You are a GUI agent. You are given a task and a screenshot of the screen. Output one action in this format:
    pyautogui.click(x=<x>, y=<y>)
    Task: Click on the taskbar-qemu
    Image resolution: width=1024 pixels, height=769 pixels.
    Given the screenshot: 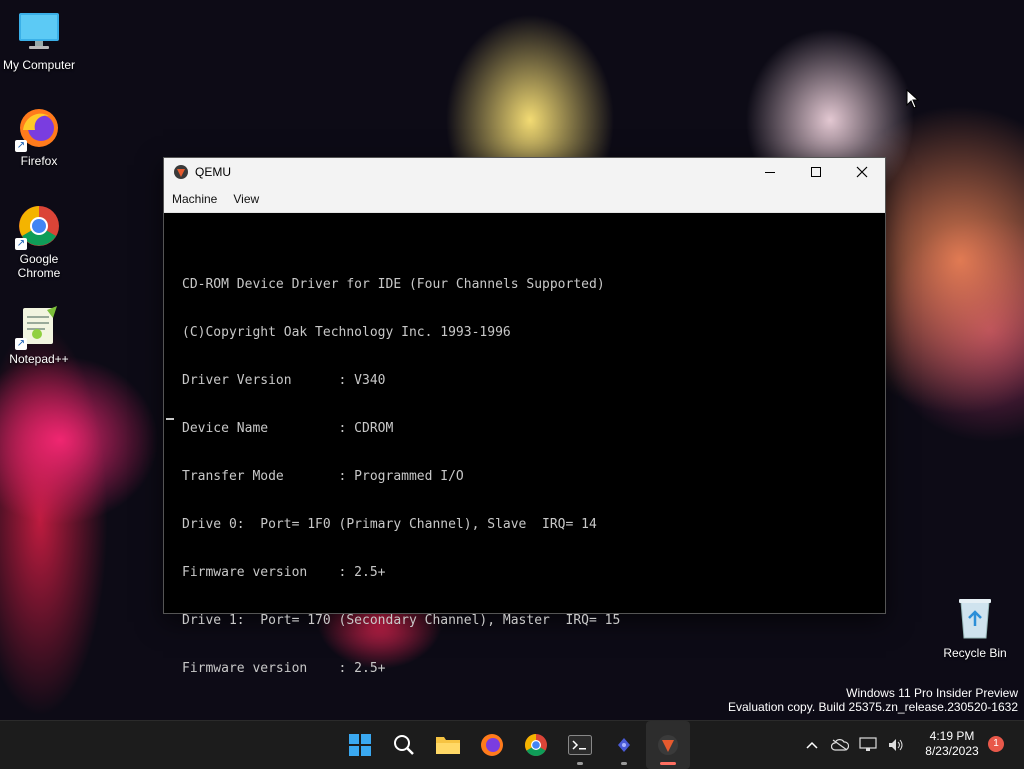 What is the action you would take?
    pyautogui.click(x=668, y=745)
    